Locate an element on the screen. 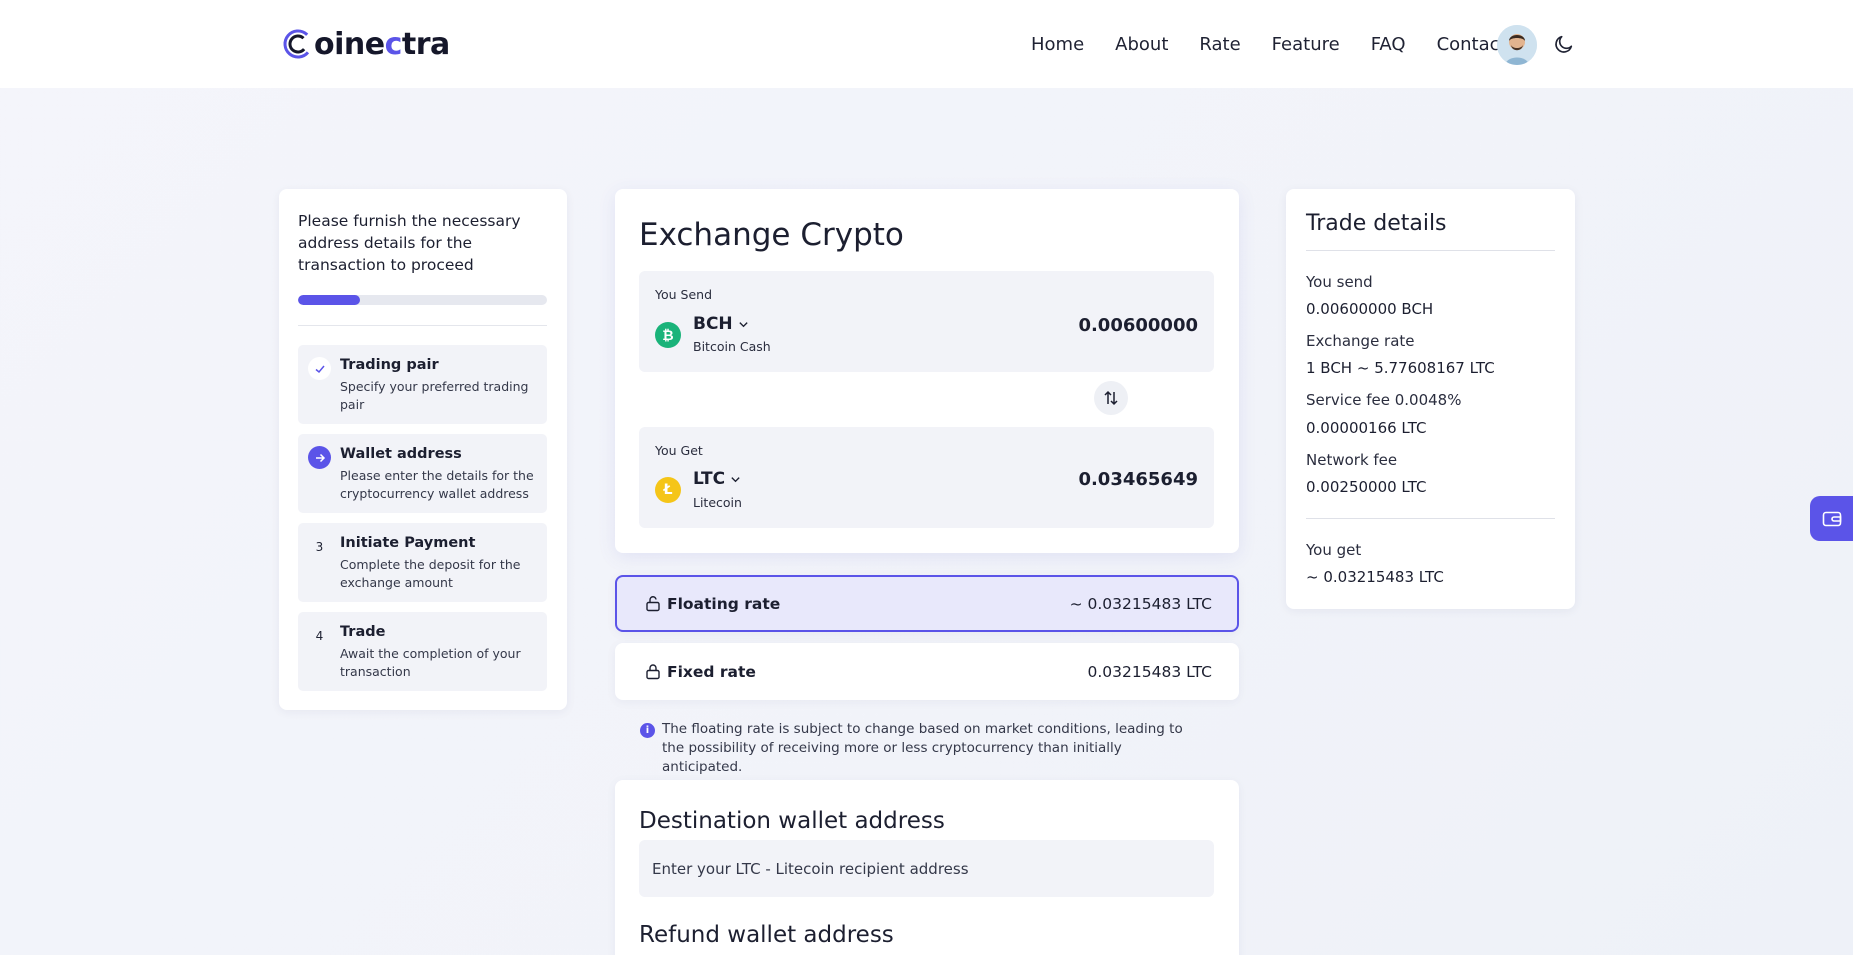 This screenshot has width=1853, height=955. logo-text-start: oin is located at coordinates (339, 44).